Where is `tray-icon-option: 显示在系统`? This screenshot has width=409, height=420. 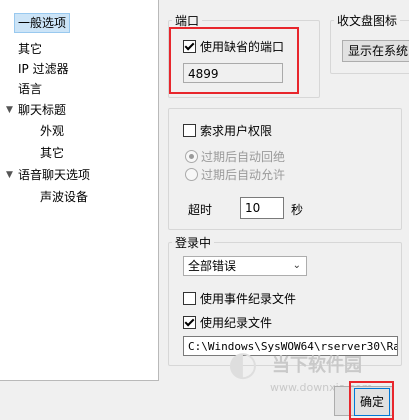 tray-icon-option: 显示在系统 is located at coordinates (375, 51).